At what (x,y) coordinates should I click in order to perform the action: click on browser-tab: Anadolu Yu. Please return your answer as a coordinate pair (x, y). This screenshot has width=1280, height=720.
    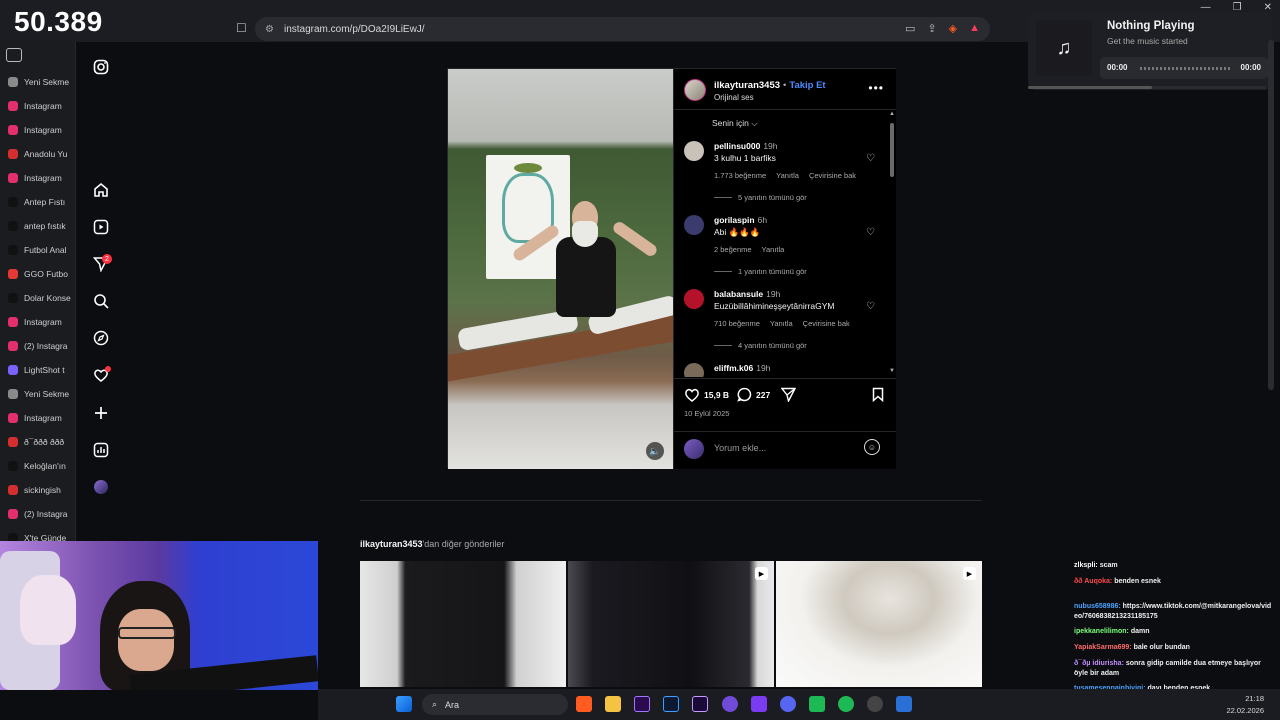
    Looking at the image, I should click on (38, 154).